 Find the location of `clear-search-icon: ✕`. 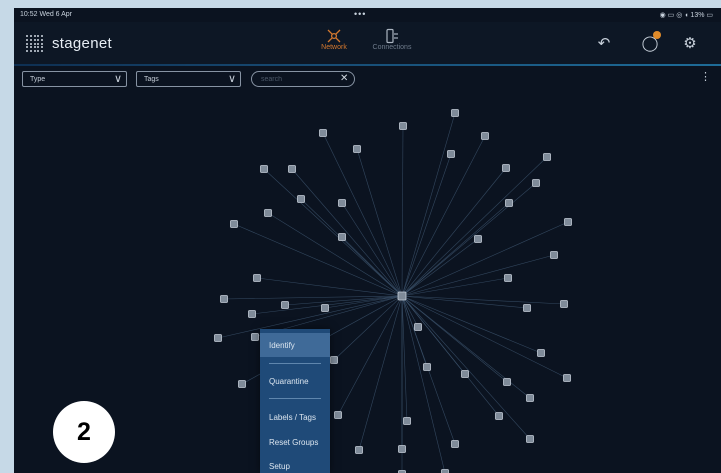

clear-search-icon: ✕ is located at coordinates (344, 78).